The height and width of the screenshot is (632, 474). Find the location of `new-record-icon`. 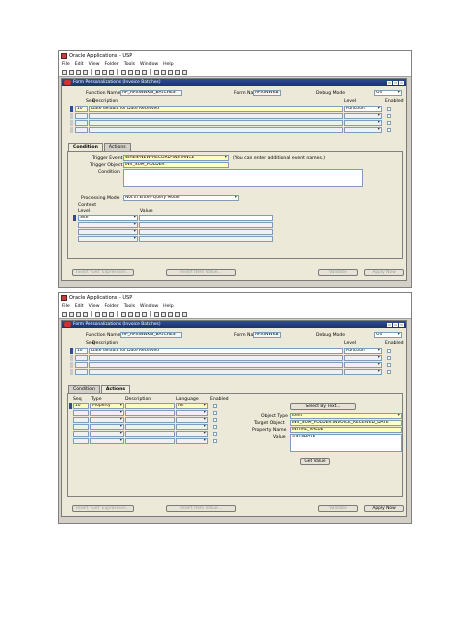

new-record-icon is located at coordinates (104, 72).